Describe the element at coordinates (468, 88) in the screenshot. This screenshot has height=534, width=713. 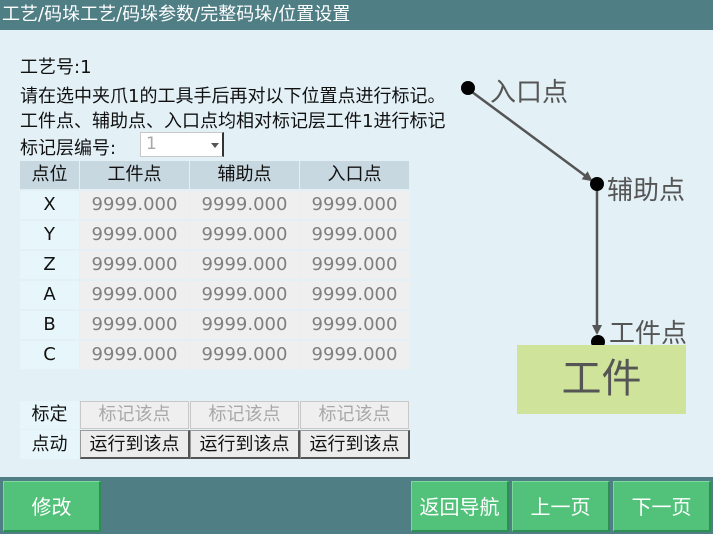
I see `entry-point-dot` at that location.